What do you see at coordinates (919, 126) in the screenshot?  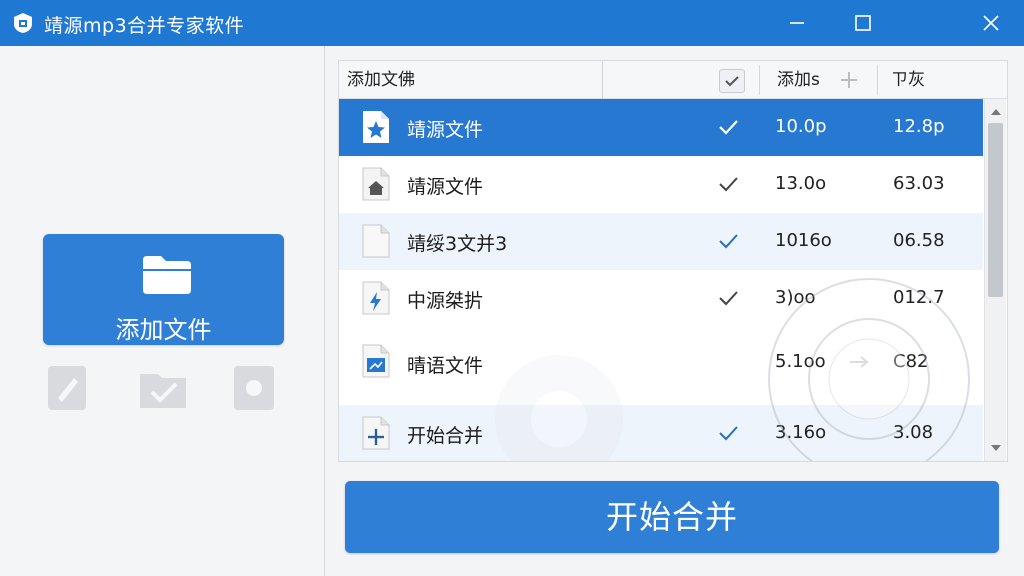 I see `file-duration: 12.8p` at bounding box center [919, 126].